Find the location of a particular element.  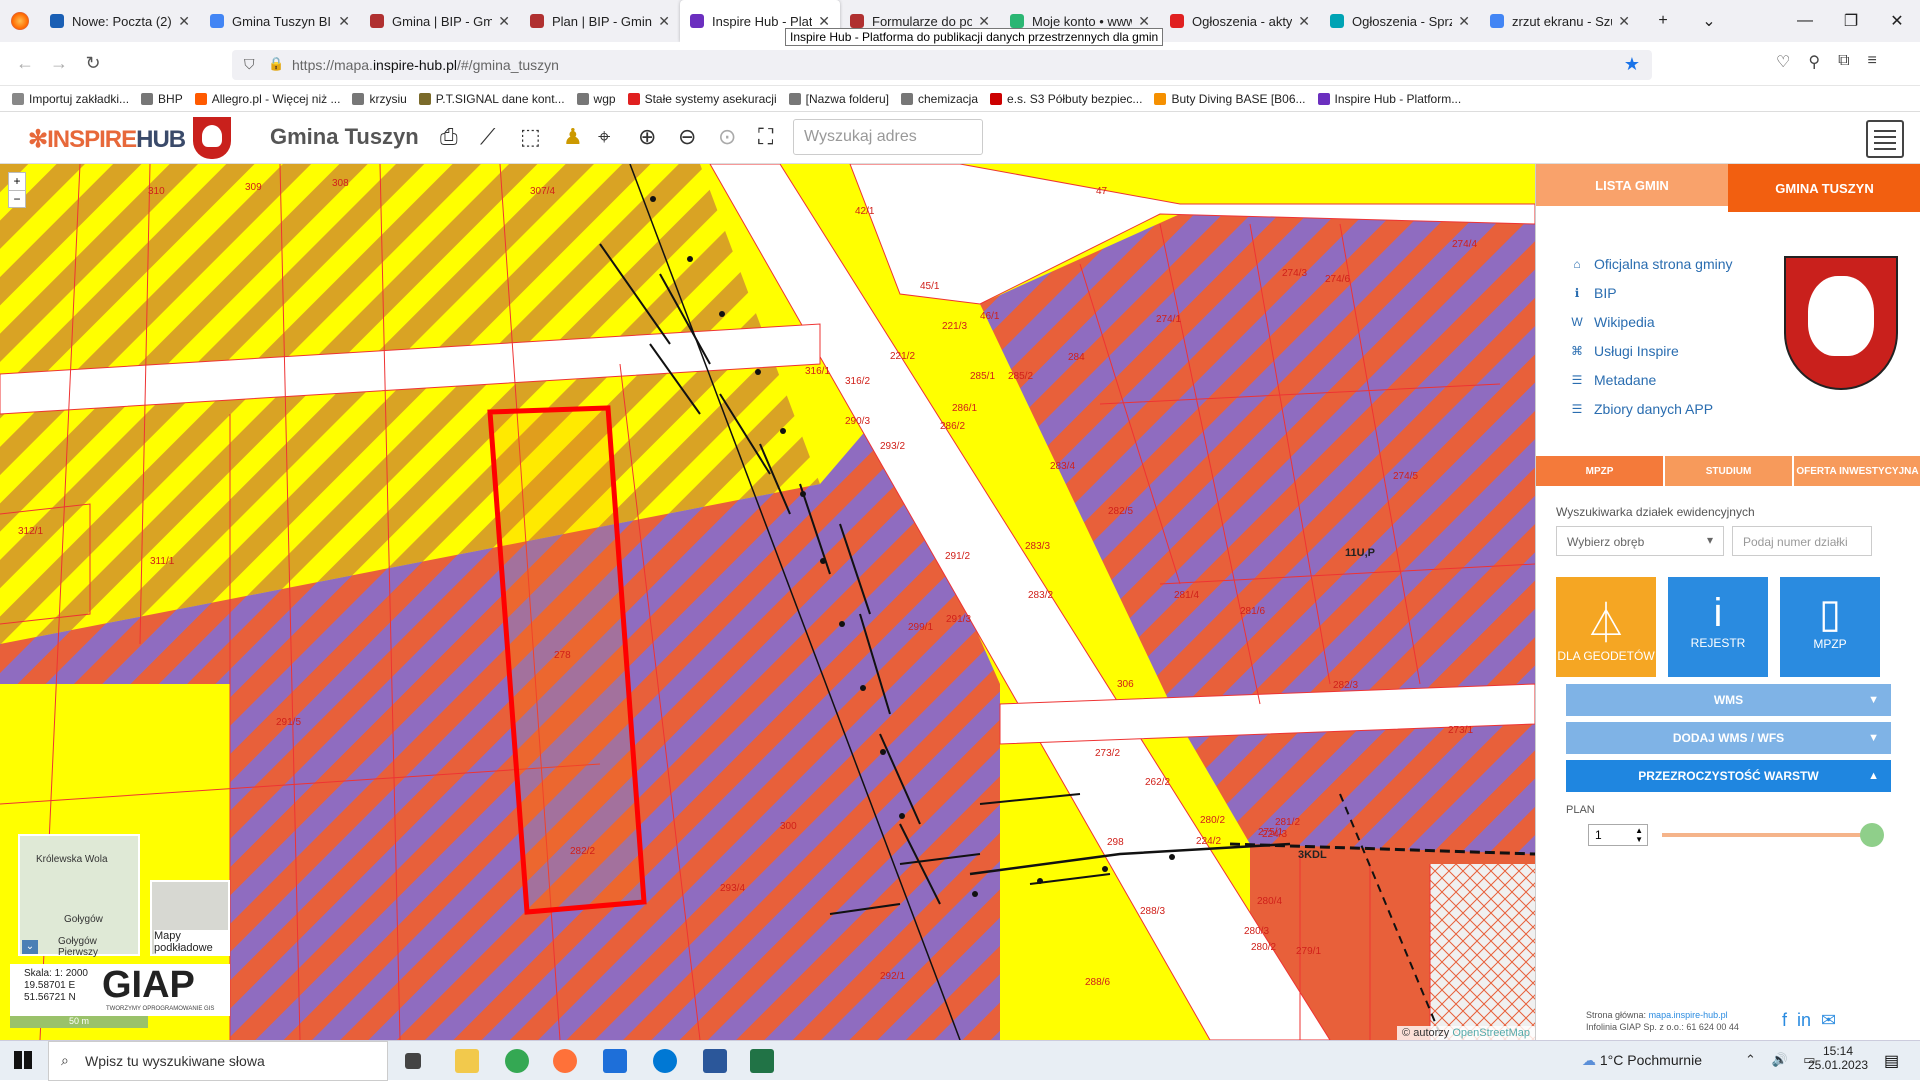

locate-icon: ⌖ is located at coordinates (604, 137).